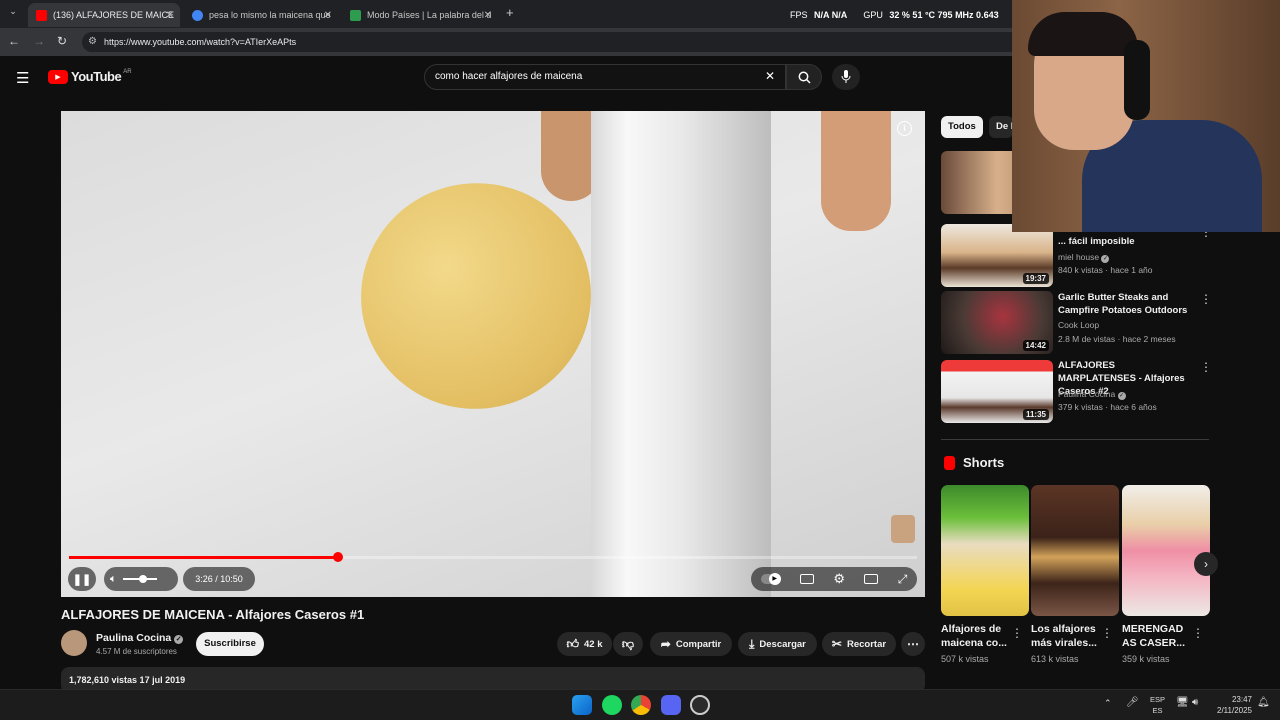 This screenshot has width=1280, height=720. I want to click on network-icon: 🖥︎, so click(1182, 702).